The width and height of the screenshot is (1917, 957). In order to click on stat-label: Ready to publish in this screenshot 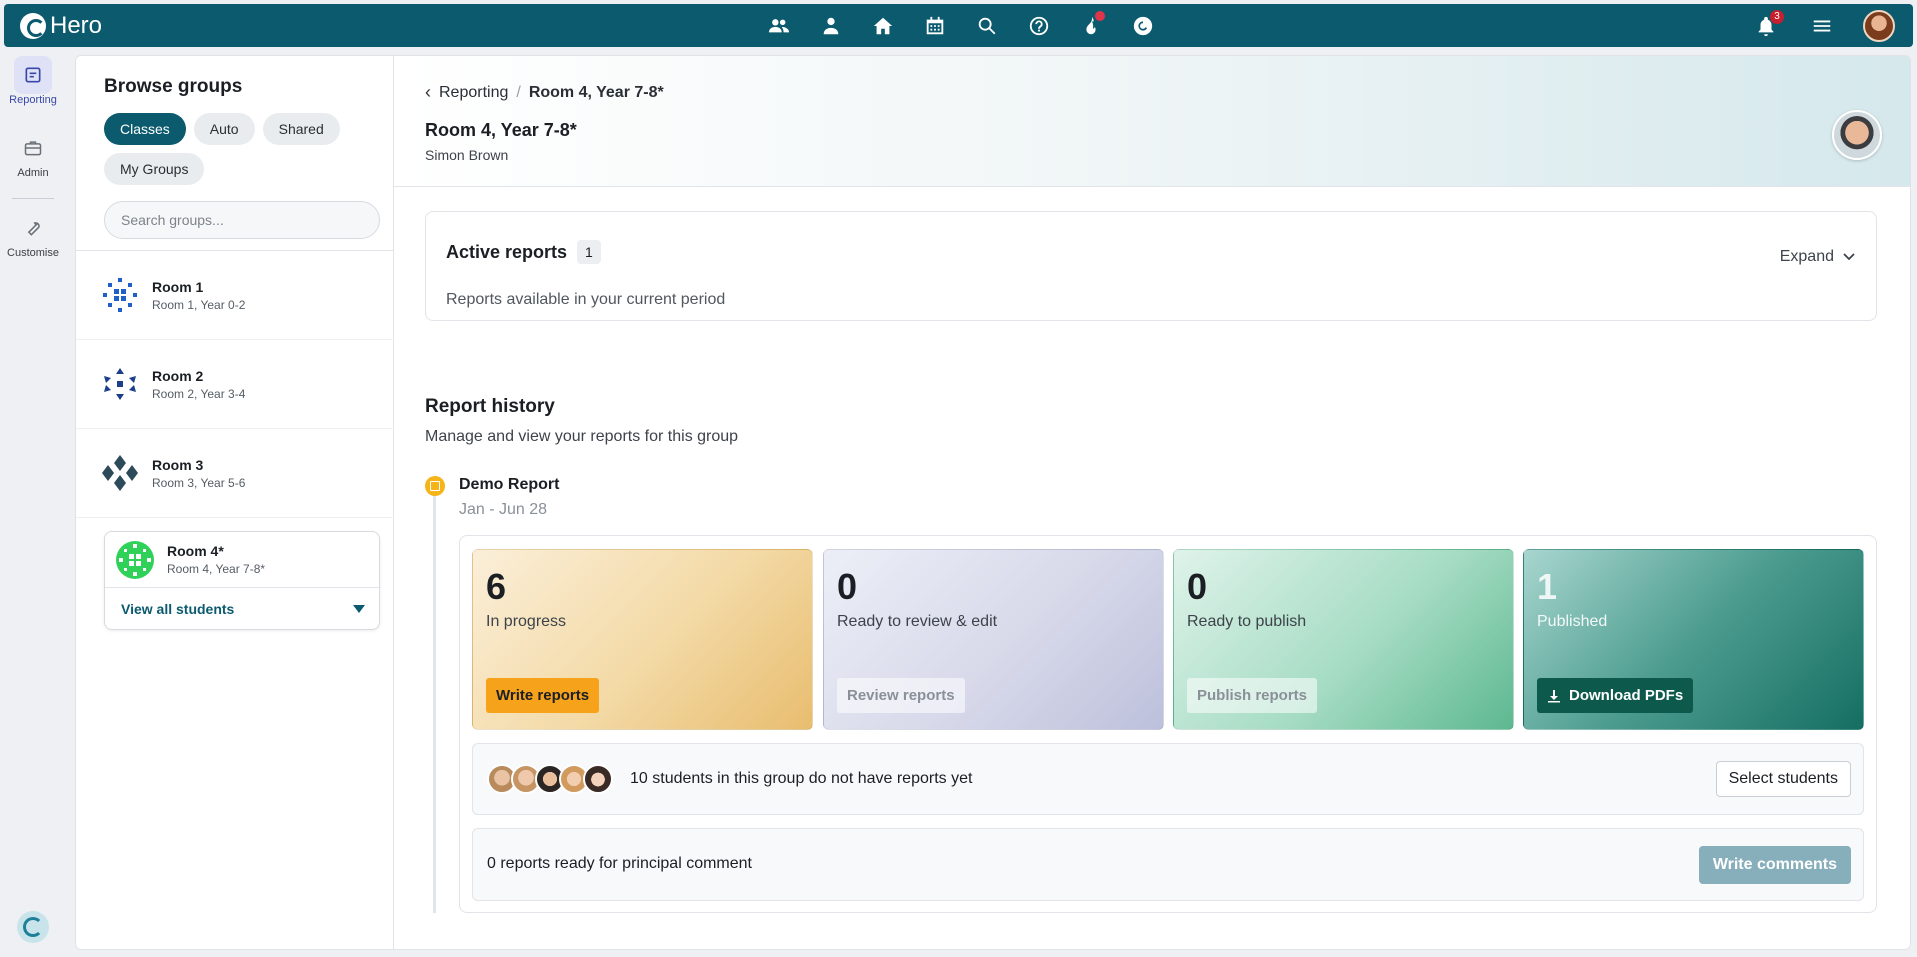, I will do `click(1247, 621)`.